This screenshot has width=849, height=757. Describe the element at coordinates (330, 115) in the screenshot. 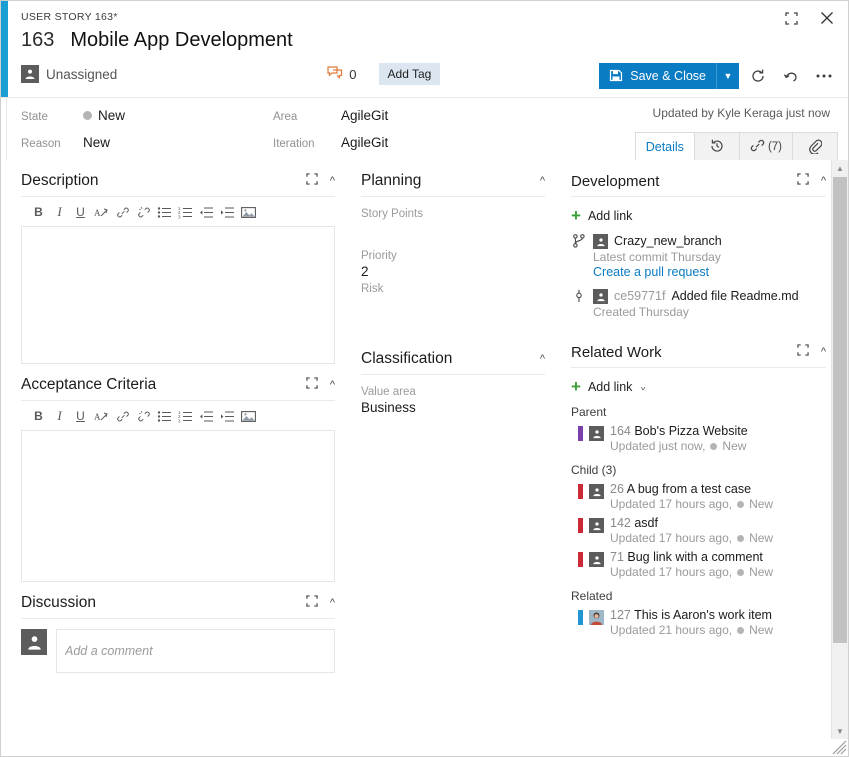

I see `area-field: Area AgileGit` at that location.